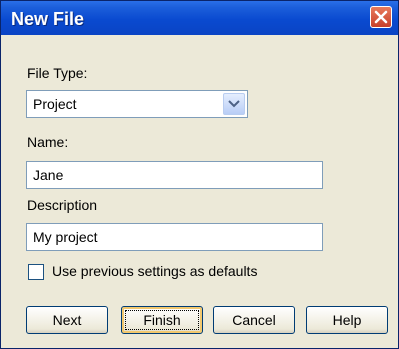  Describe the element at coordinates (65, 237) in the screenshot. I see `description-value: My project` at that location.